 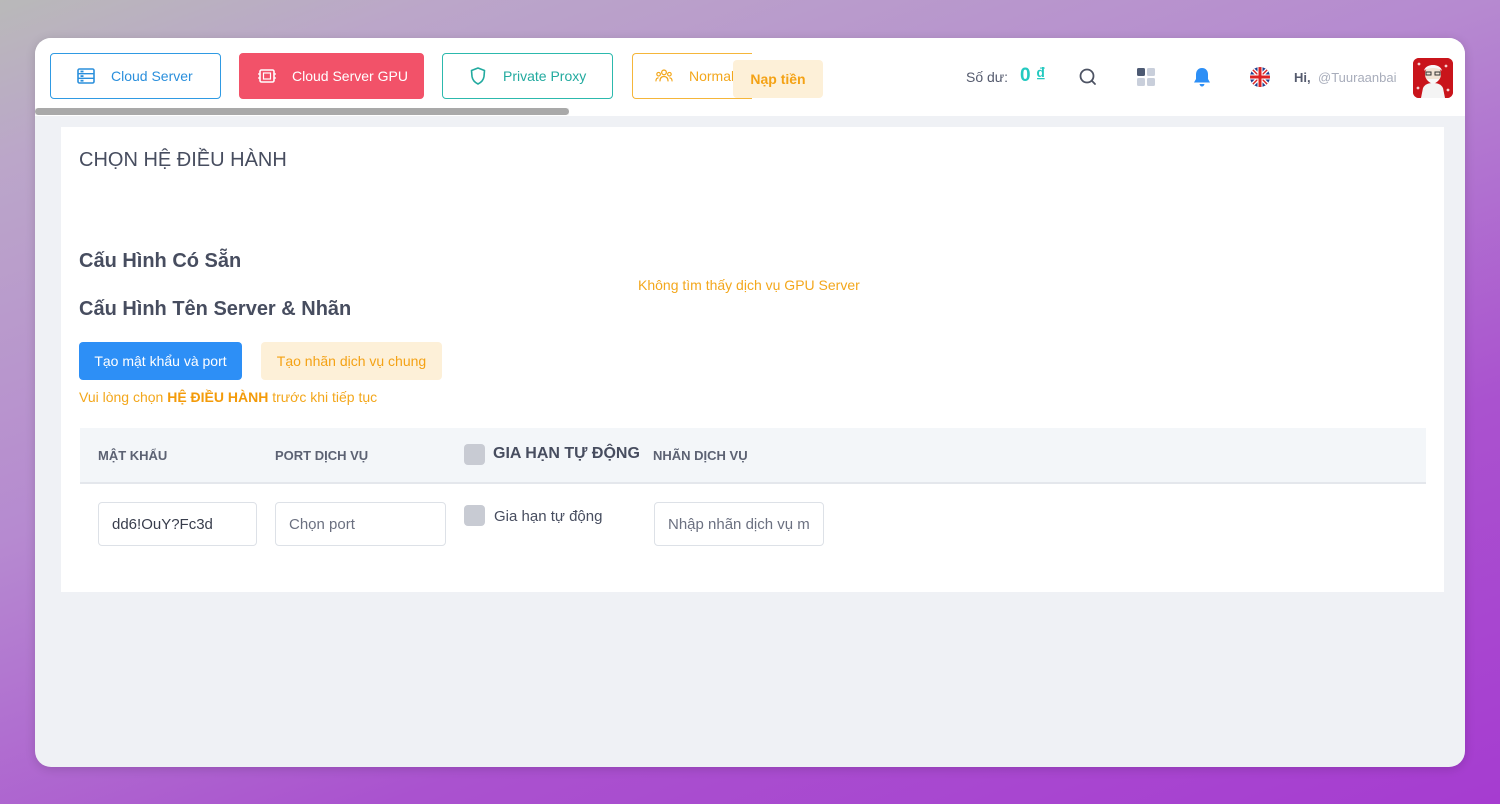 What do you see at coordinates (1433, 78) in the screenshot?
I see `avatar` at bounding box center [1433, 78].